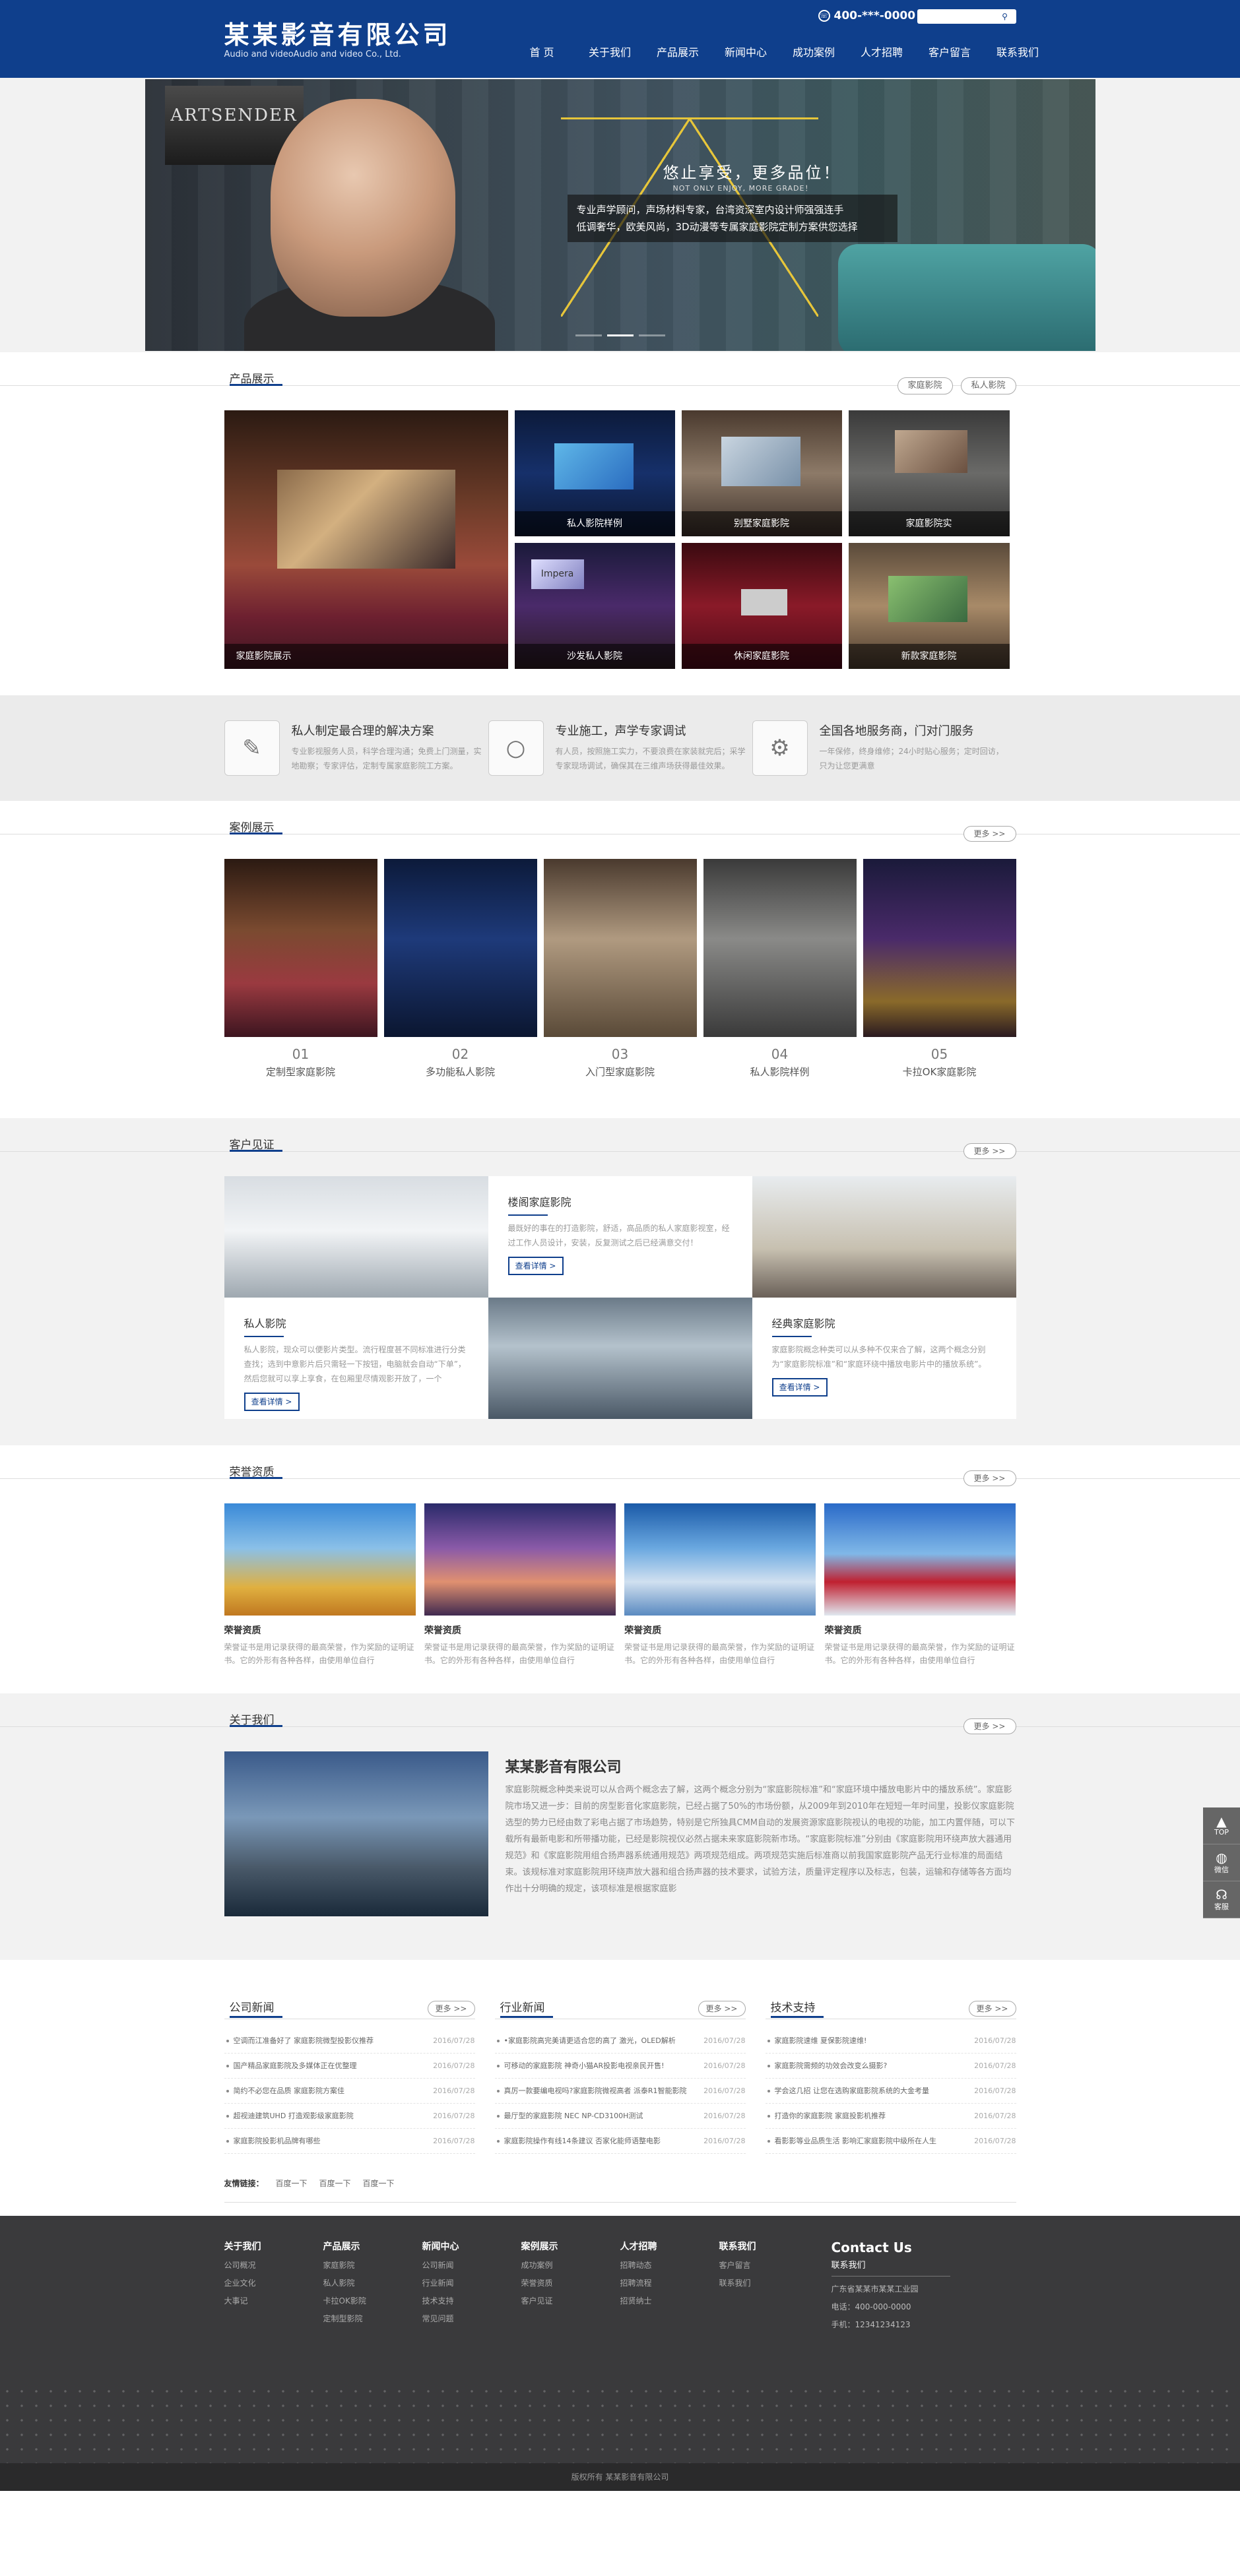 Image resolution: width=1240 pixels, height=2576 pixels. What do you see at coordinates (990, 1478) in the screenshot?
I see `honors-more-button: 更多 >>` at bounding box center [990, 1478].